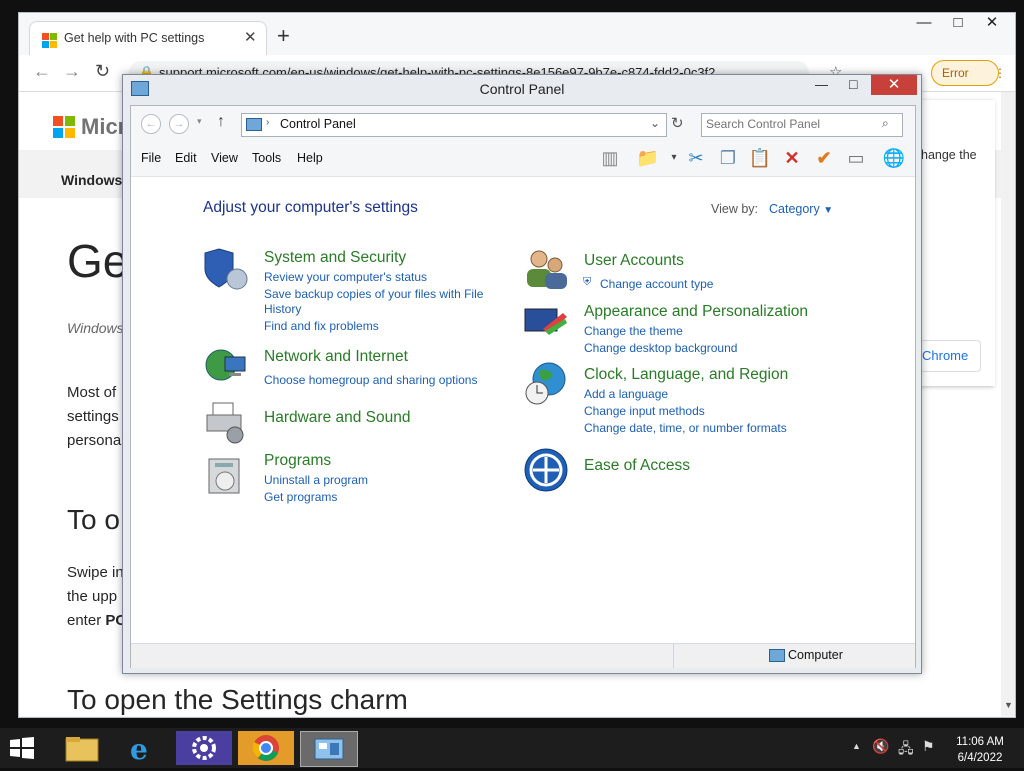 Image resolution: width=1024 pixels, height=771 pixels. I want to click on menu-view: View, so click(224, 158).